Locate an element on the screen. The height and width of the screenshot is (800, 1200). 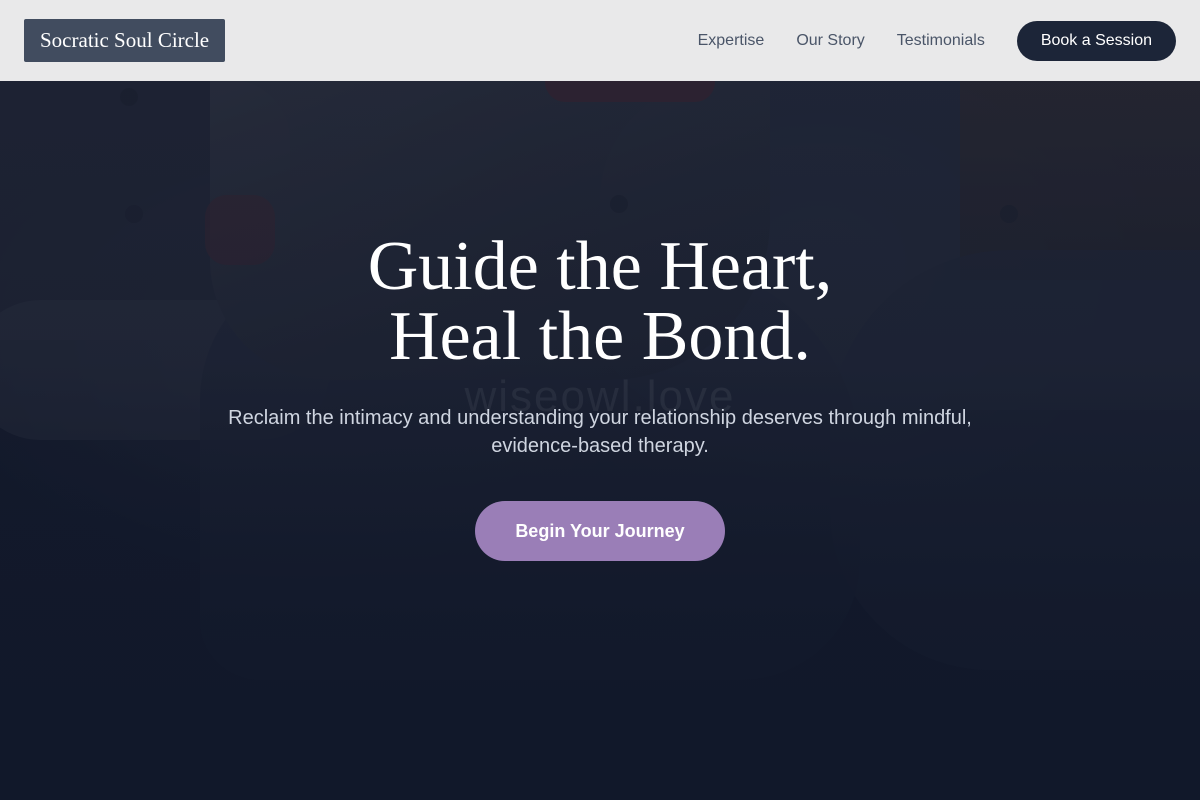
headline-line-2: Heal the Bond. is located at coordinates (600, 336).